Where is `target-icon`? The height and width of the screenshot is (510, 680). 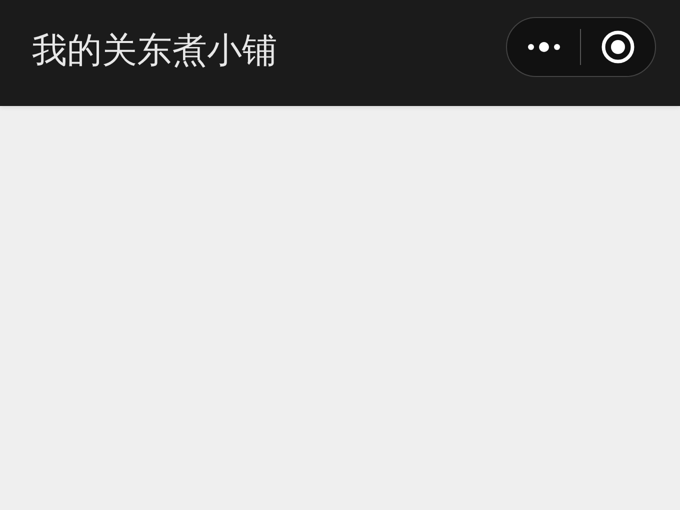
target-icon is located at coordinates (618, 47).